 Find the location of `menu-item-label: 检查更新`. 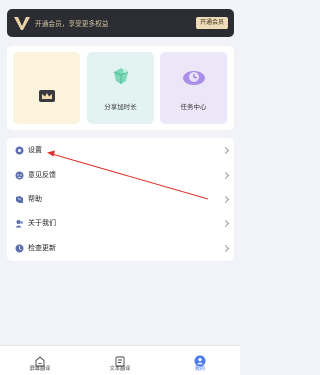

menu-item-label: 检查更新 is located at coordinates (42, 248).